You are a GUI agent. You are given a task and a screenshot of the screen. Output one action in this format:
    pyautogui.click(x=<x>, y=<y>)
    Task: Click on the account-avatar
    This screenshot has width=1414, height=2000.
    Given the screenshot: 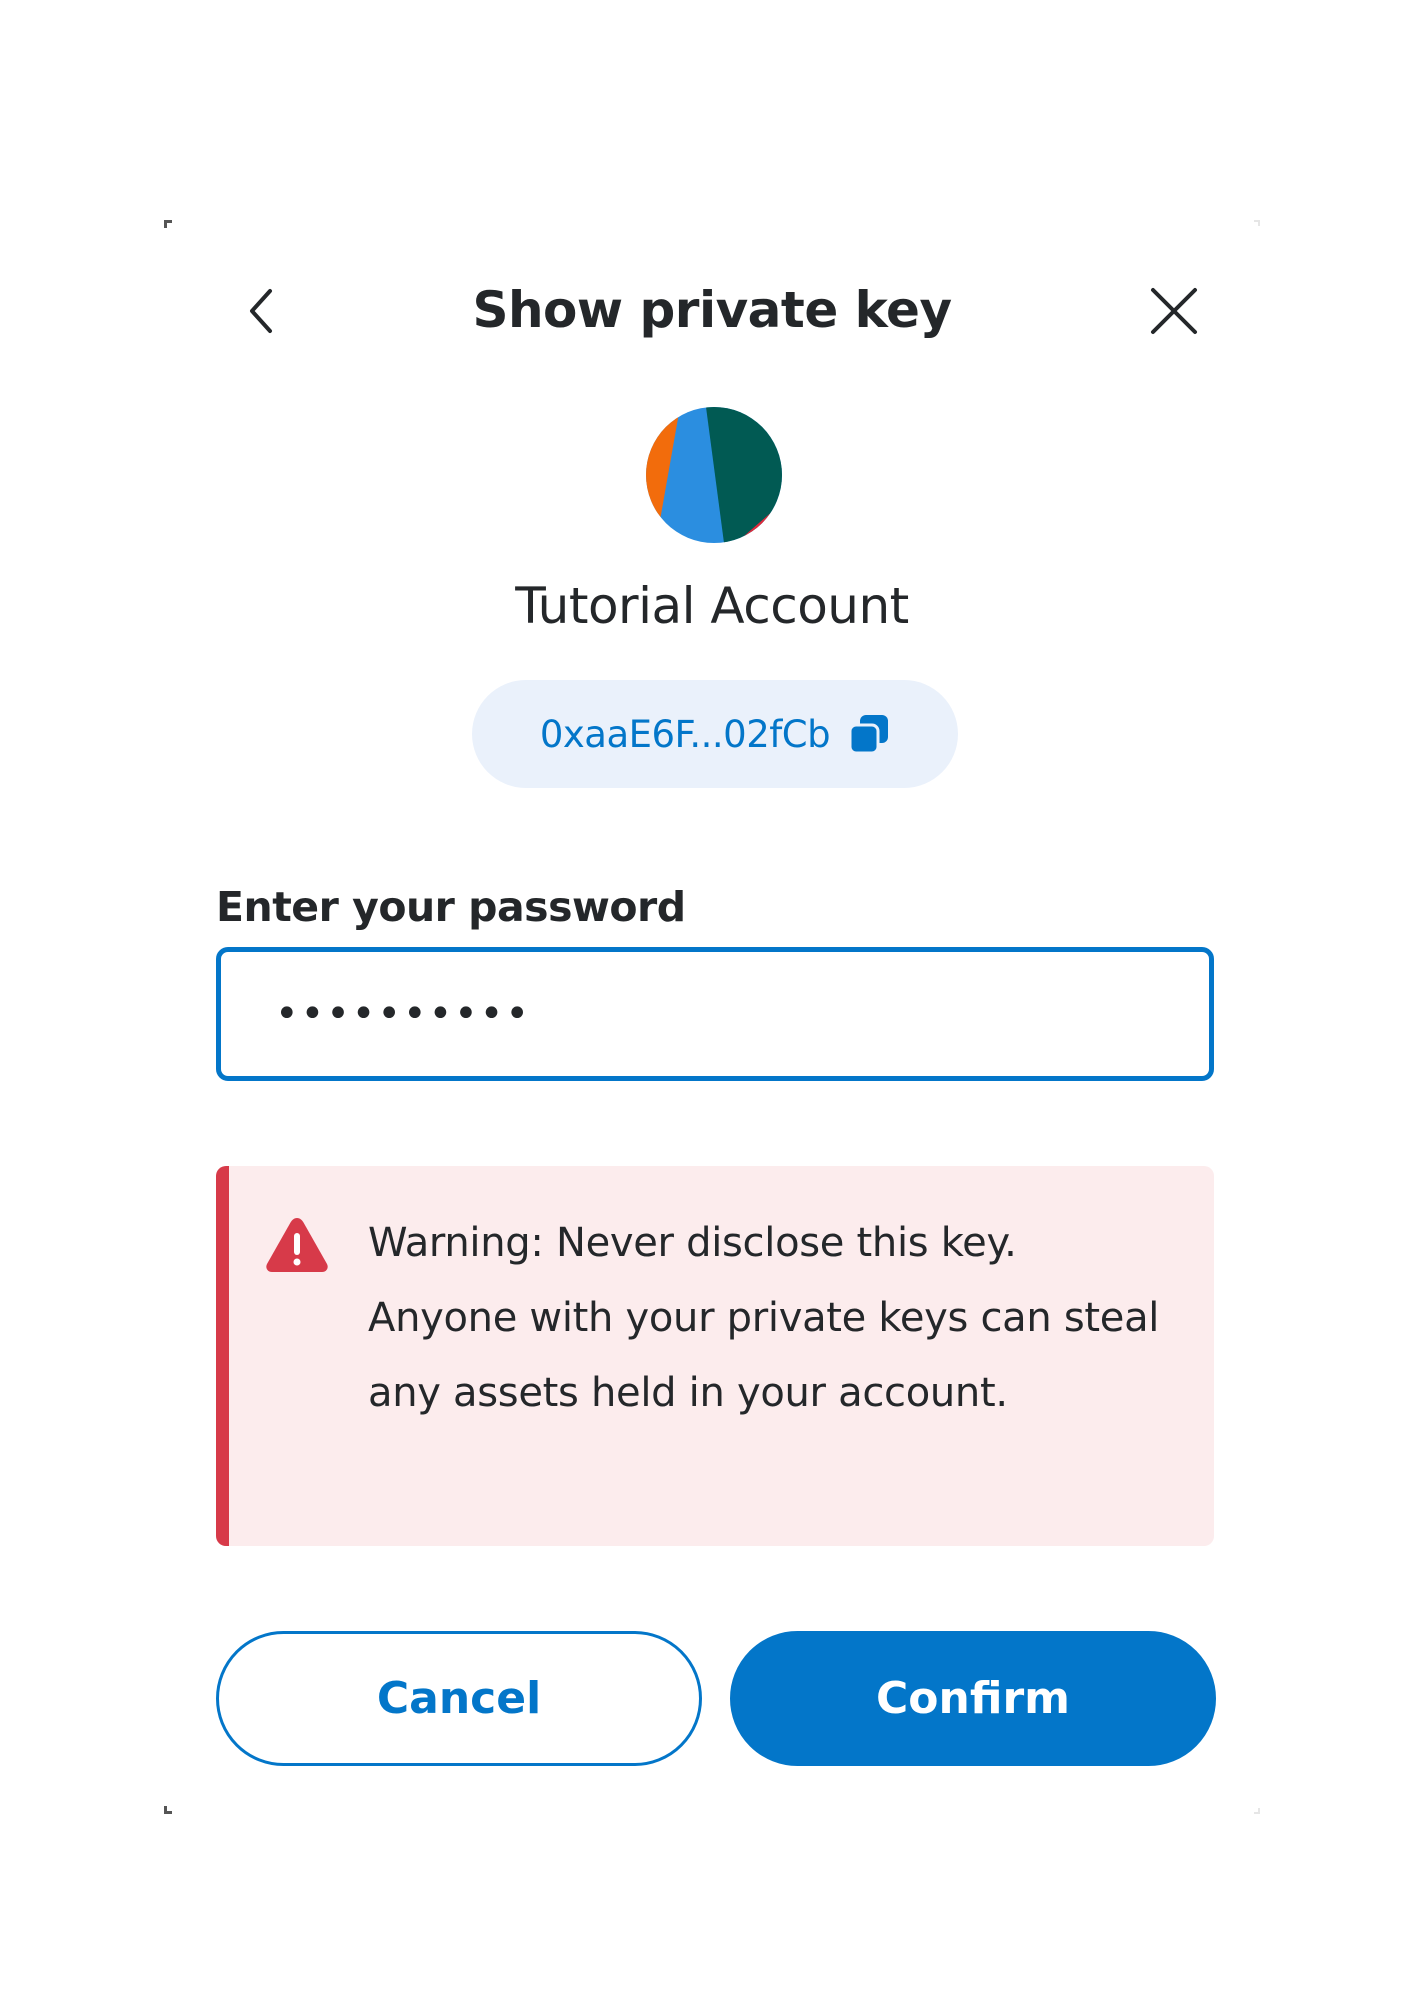 What is the action you would take?
    pyautogui.click(x=714, y=475)
    